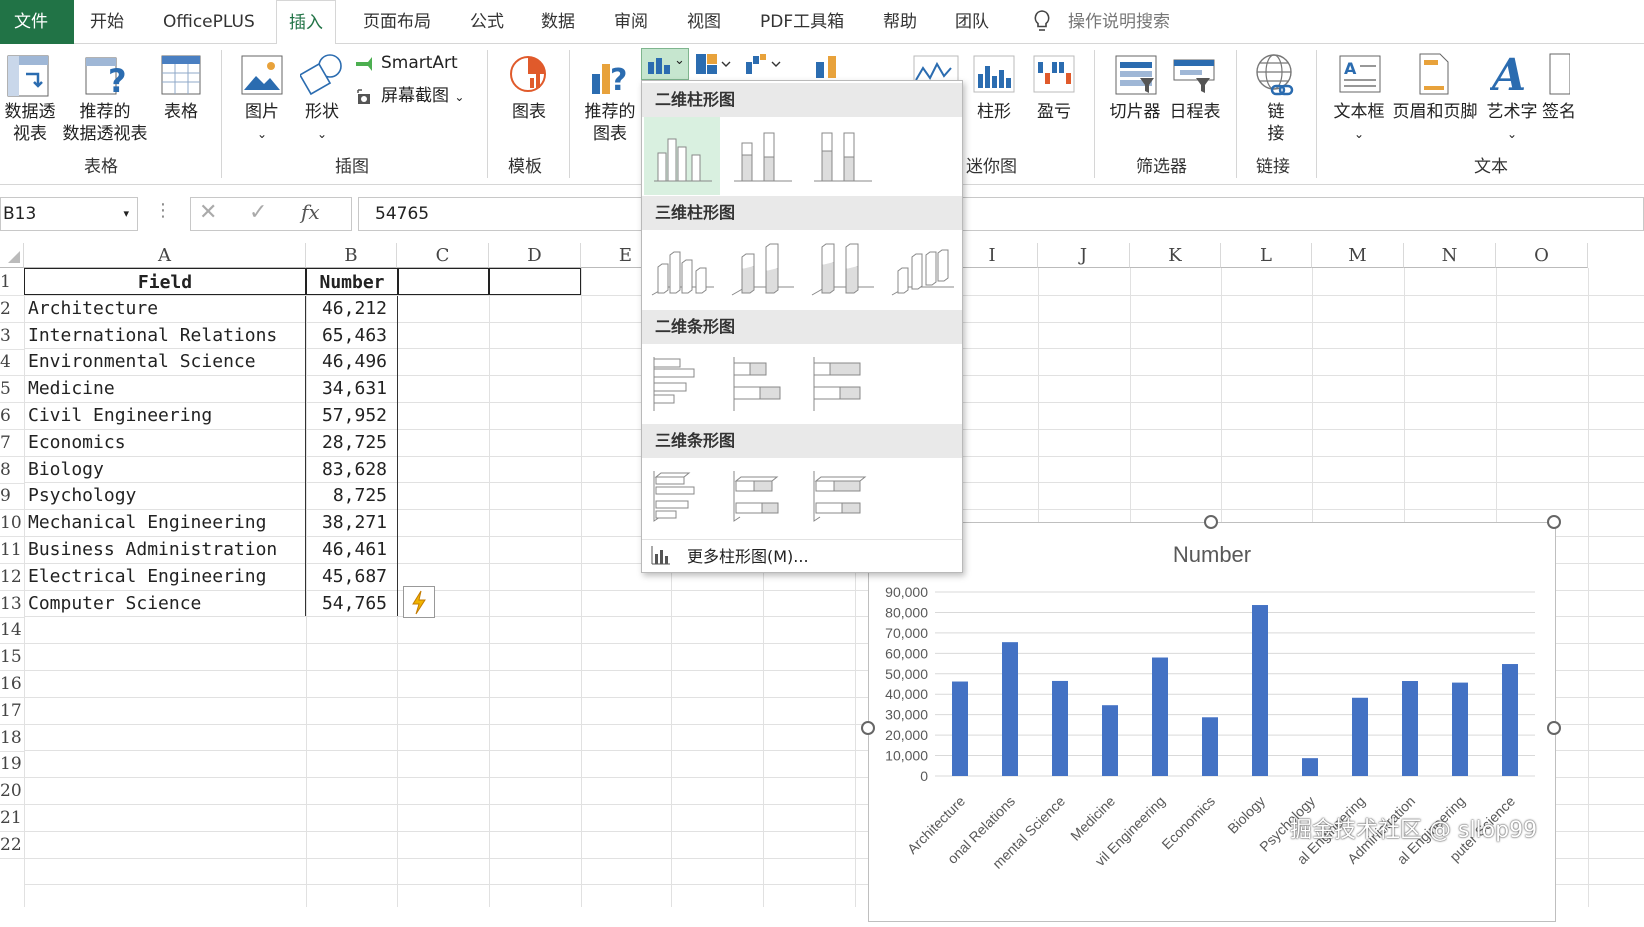 This screenshot has height=927, width=1644. What do you see at coordinates (842, 384) in the screenshot?
I see `percent-stacked-bar-option` at bounding box center [842, 384].